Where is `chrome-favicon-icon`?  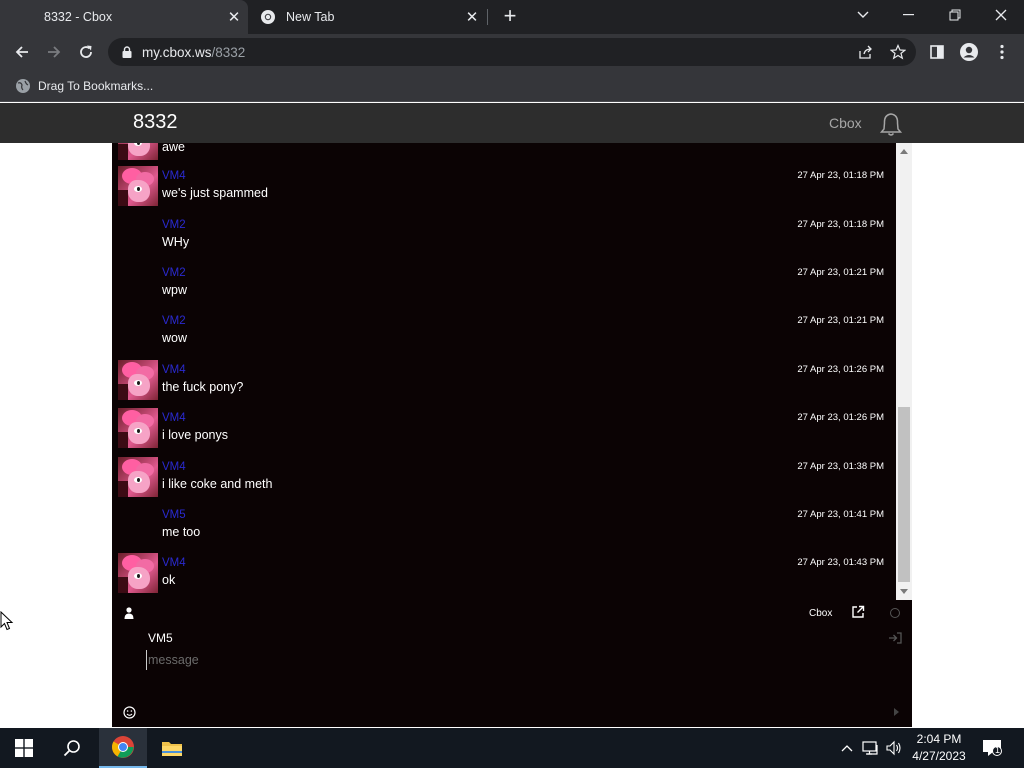
chrome-favicon-icon is located at coordinates (268, 17).